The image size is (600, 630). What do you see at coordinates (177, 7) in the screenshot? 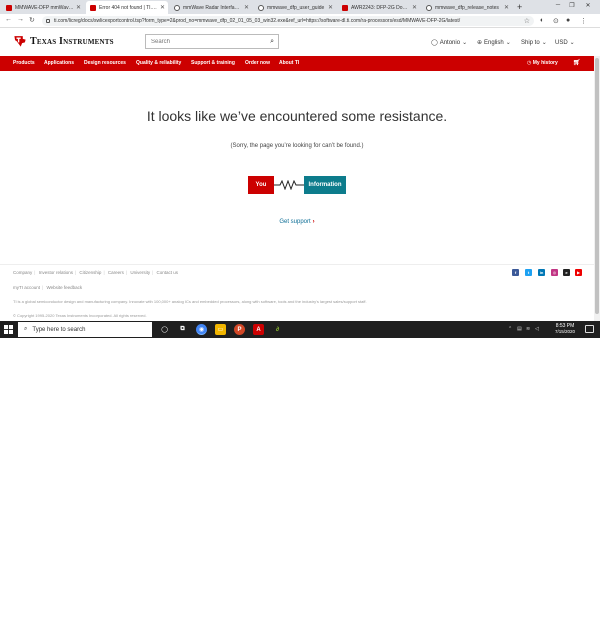
I see `globe-icon` at bounding box center [177, 7].